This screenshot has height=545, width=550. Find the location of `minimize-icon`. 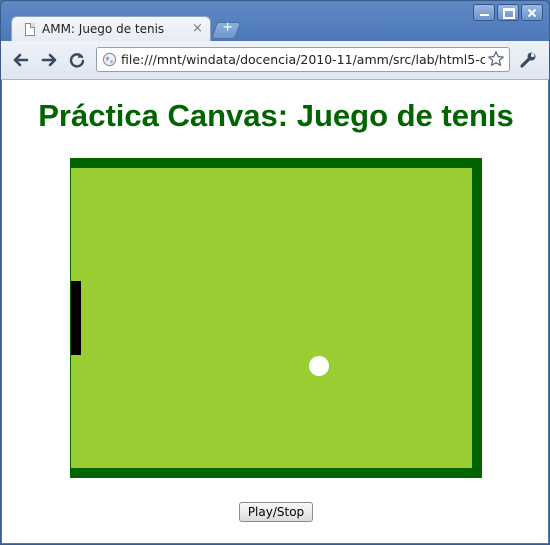

minimize-icon is located at coordinates (484, 12).